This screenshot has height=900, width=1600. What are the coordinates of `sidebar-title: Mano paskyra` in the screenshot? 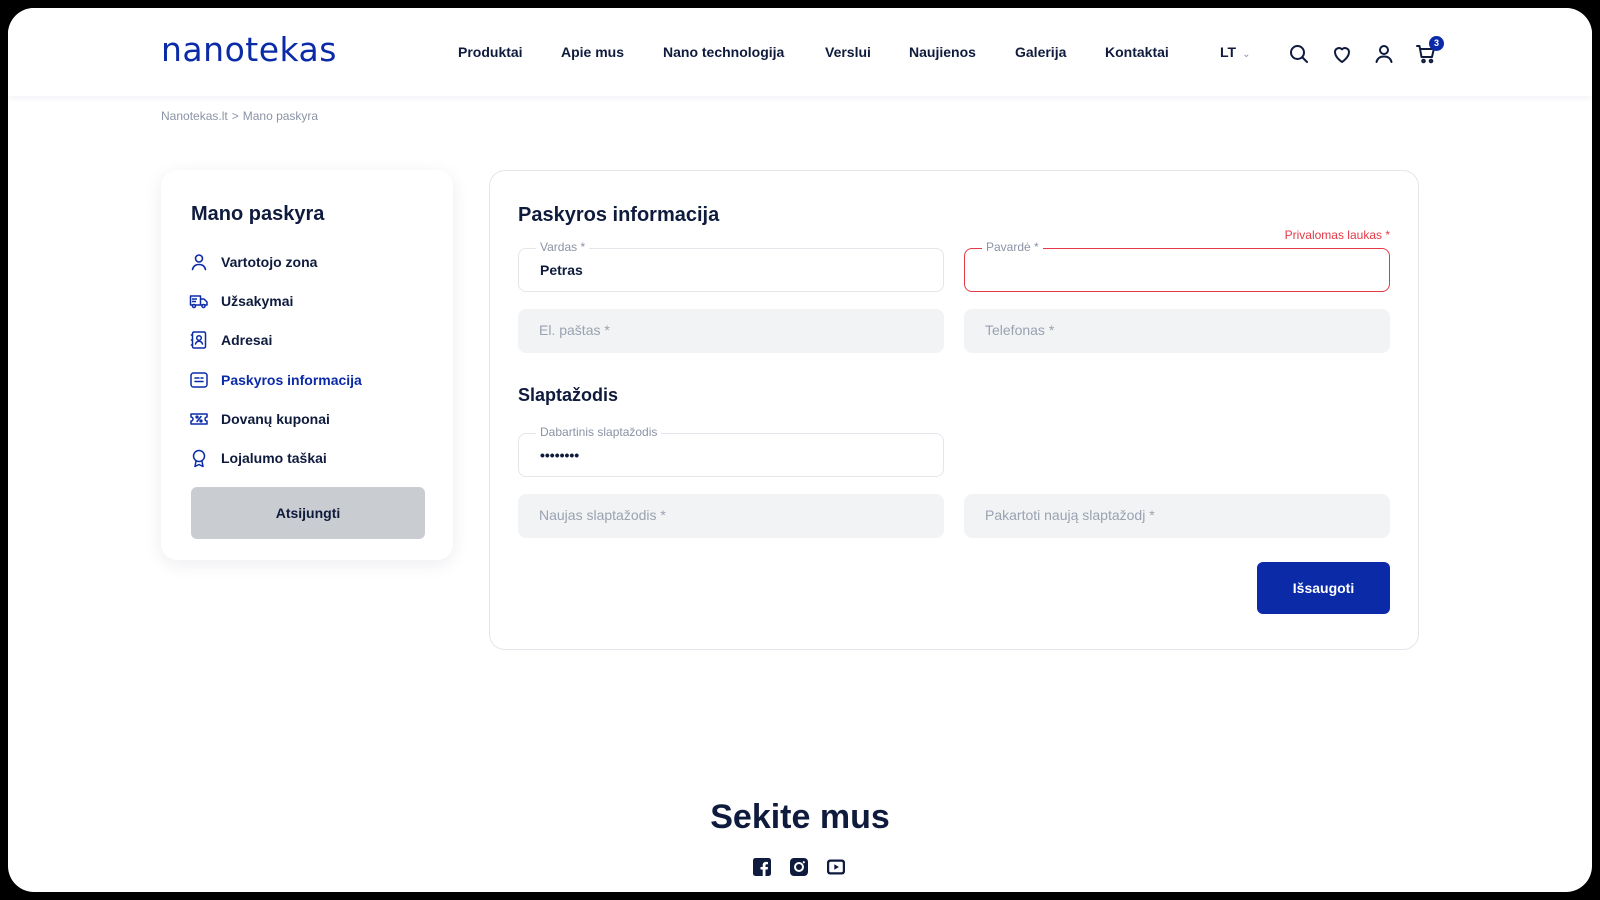 It's located at (258, 214).